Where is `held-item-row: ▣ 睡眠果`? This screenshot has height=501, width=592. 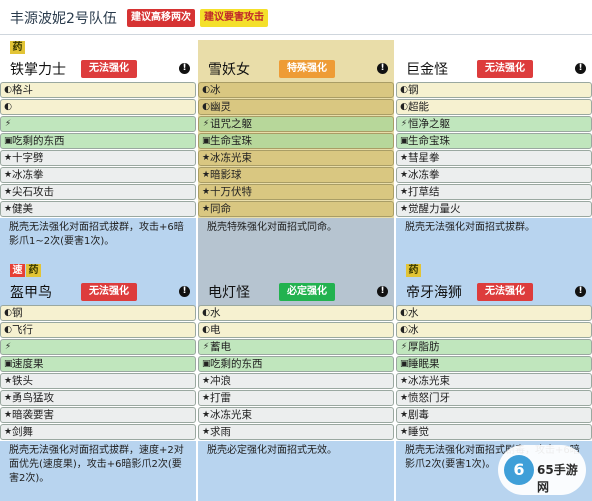
held-item-row: ▣ 睡眠果 is located at coordinates (494, 364).